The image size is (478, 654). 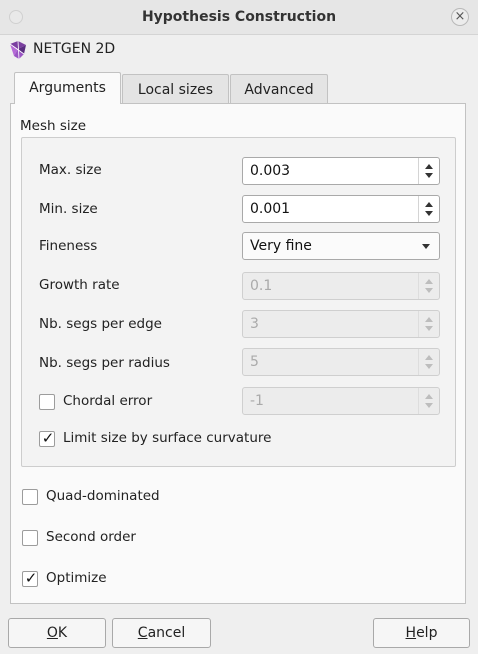 I want to click on window-title: Hypothesis Construction, so click(x=239, y=17).